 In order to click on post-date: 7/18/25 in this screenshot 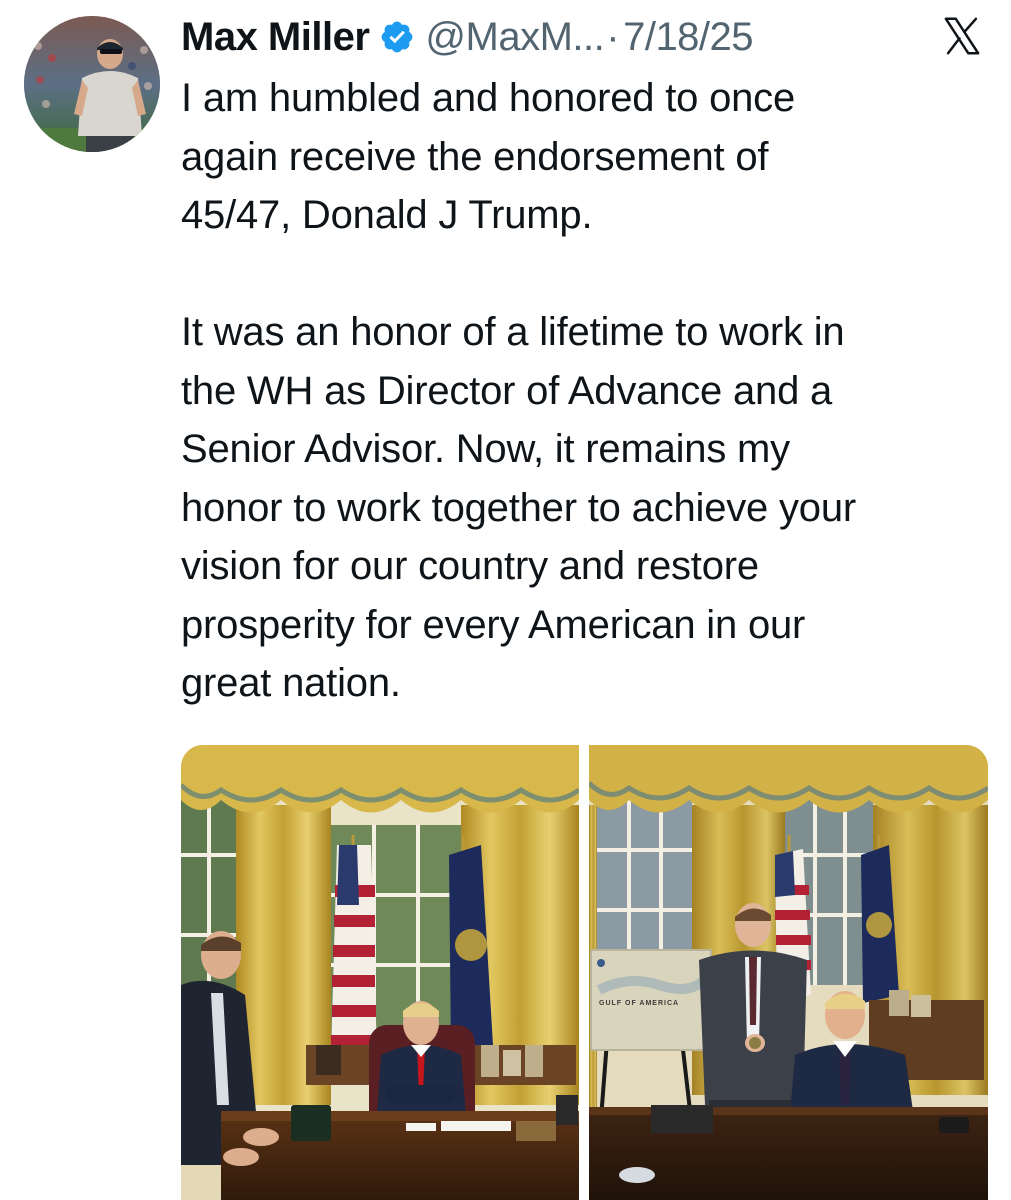, I will do `click(688, 37)`.